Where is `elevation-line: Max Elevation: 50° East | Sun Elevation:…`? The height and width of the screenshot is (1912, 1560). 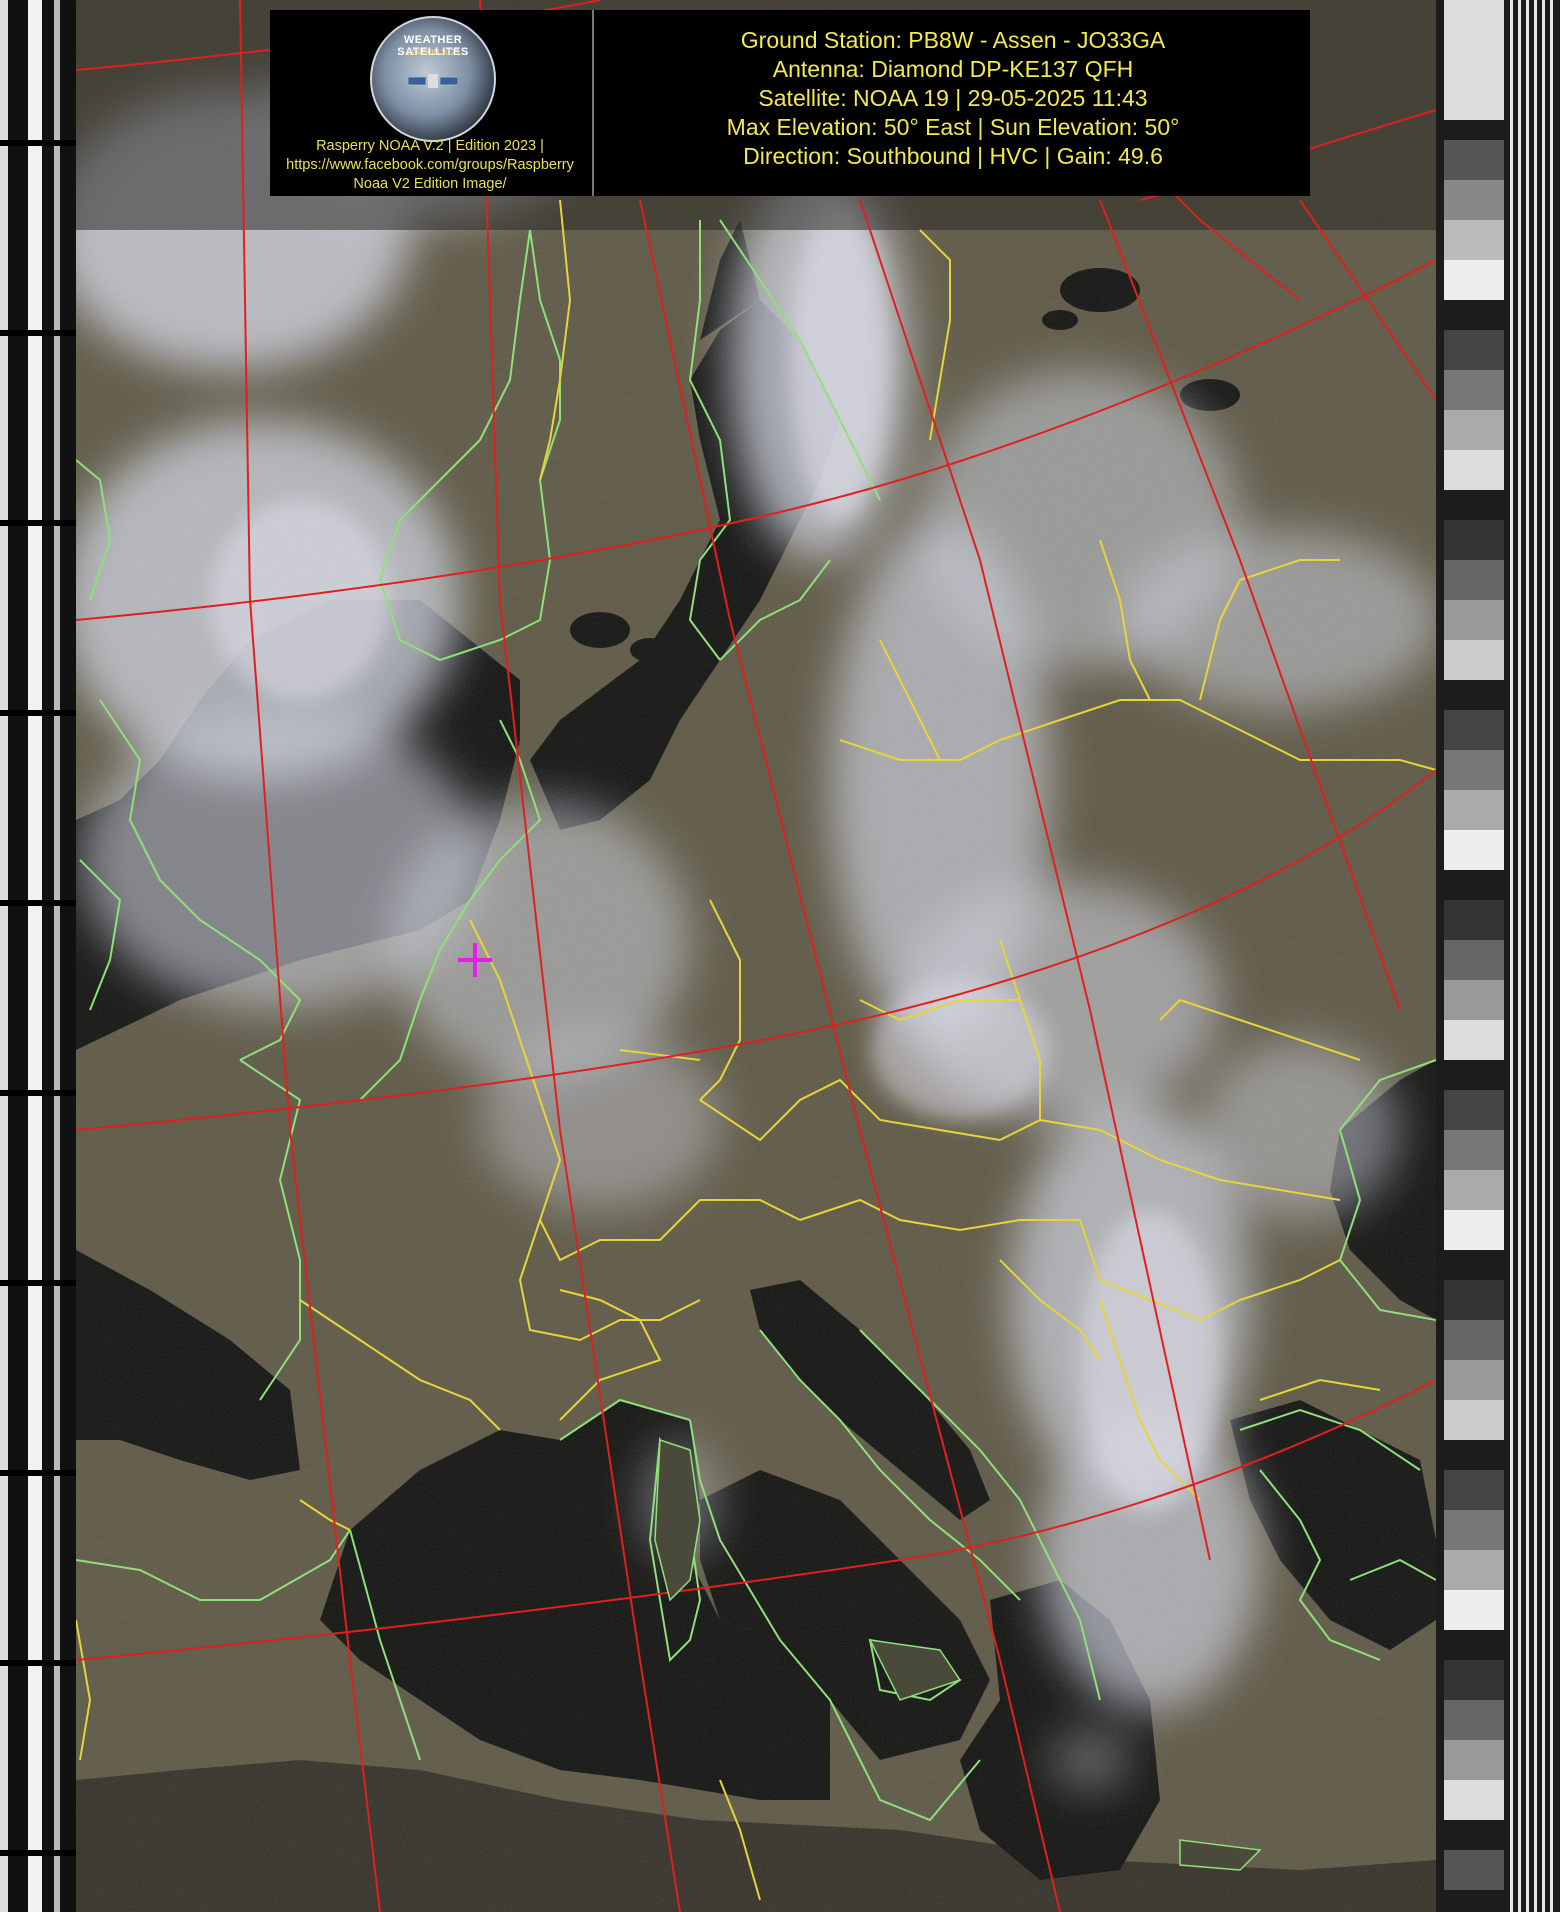 elevation-line: Max Elevation: 50° East | Sun Elevation:… is located at coordinates (953, 127).